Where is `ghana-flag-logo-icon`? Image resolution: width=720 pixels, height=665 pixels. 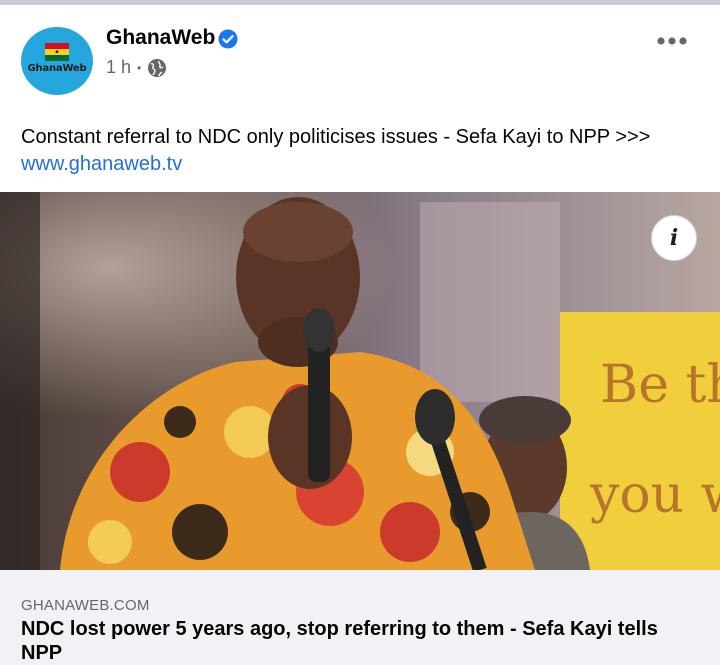 ghana-flag-logo-icon is located at coordinates (57, 52).